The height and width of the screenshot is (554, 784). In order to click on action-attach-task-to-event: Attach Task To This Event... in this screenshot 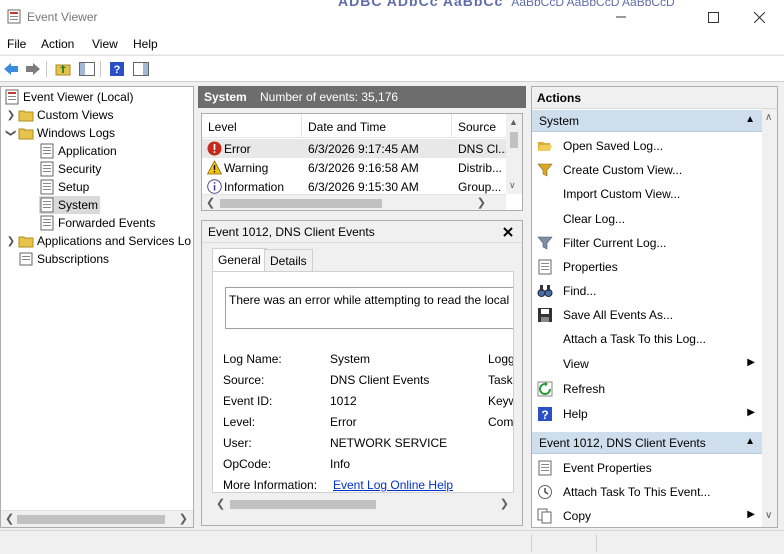, I will do `click(647, 492)`.